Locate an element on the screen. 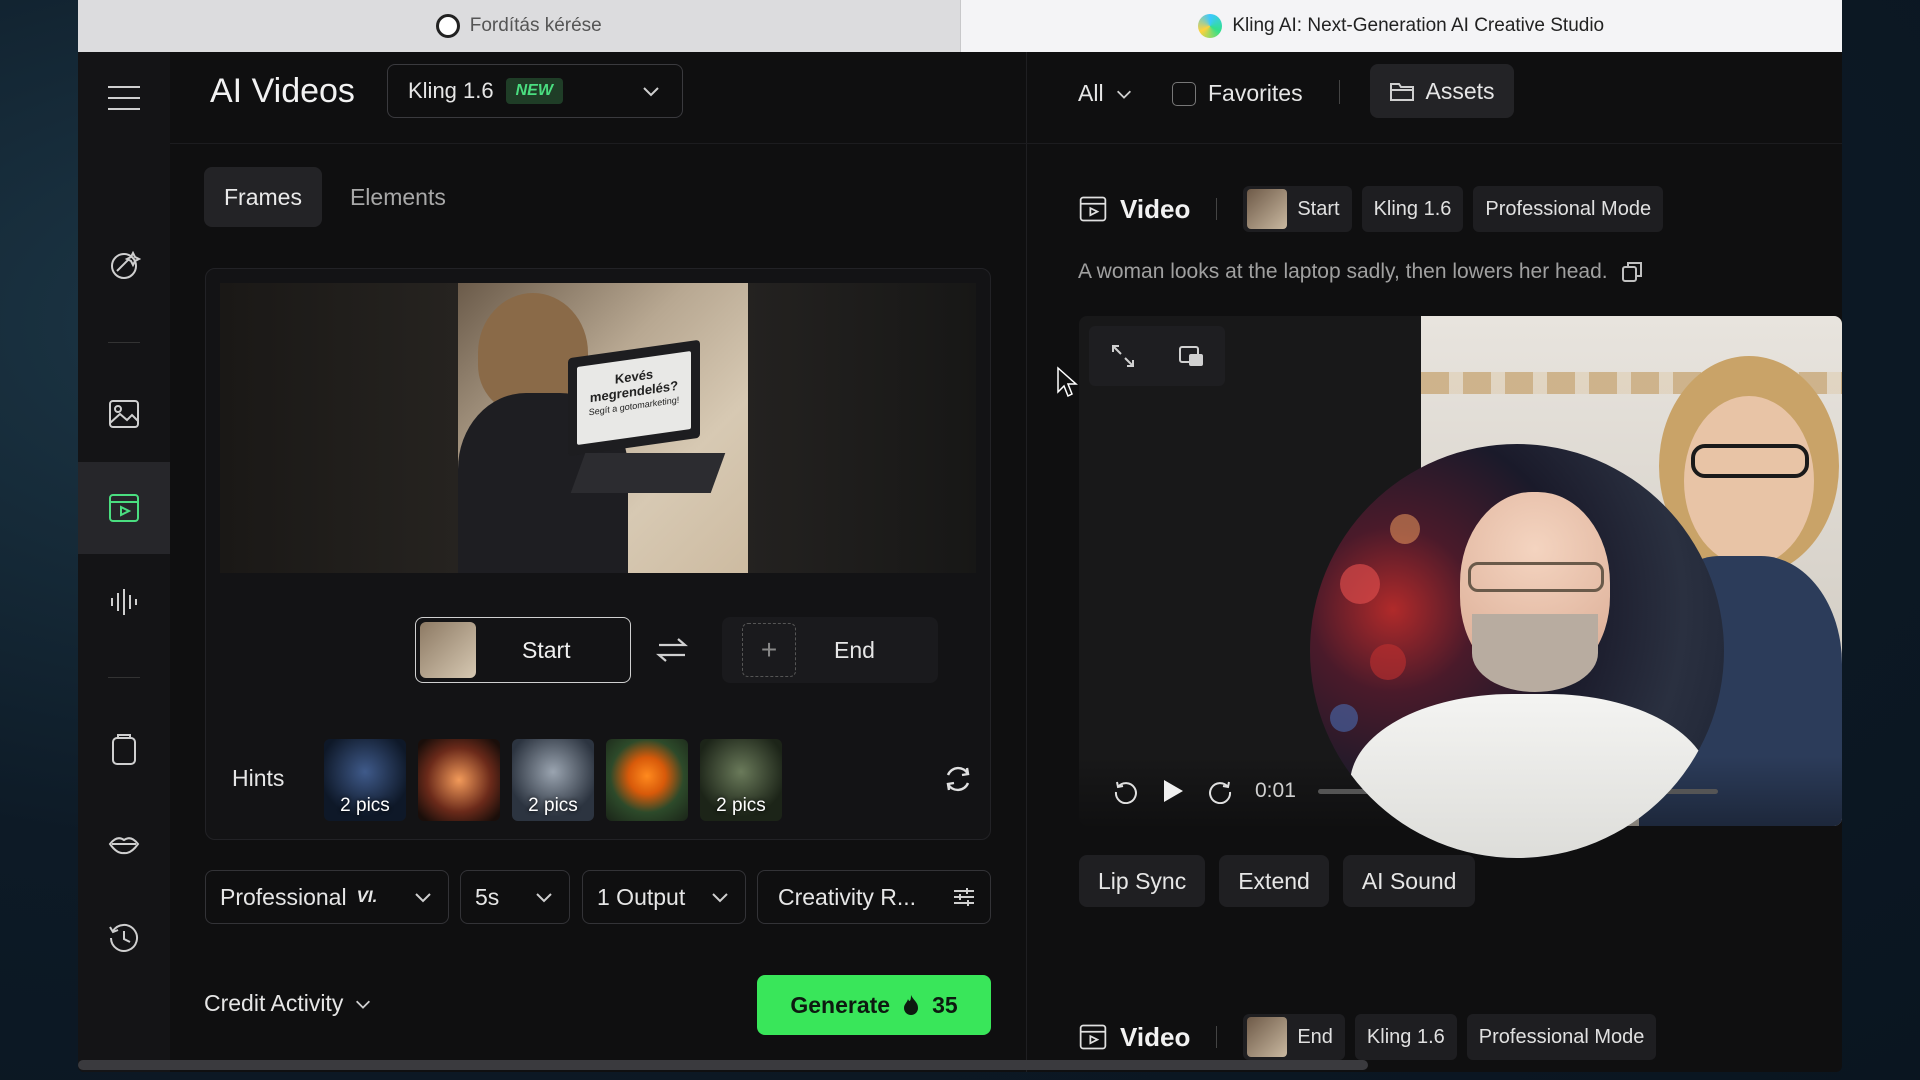 This screenshot has width=1920, height=1080. duration-select: 5s is located at coordinates (515, 897).